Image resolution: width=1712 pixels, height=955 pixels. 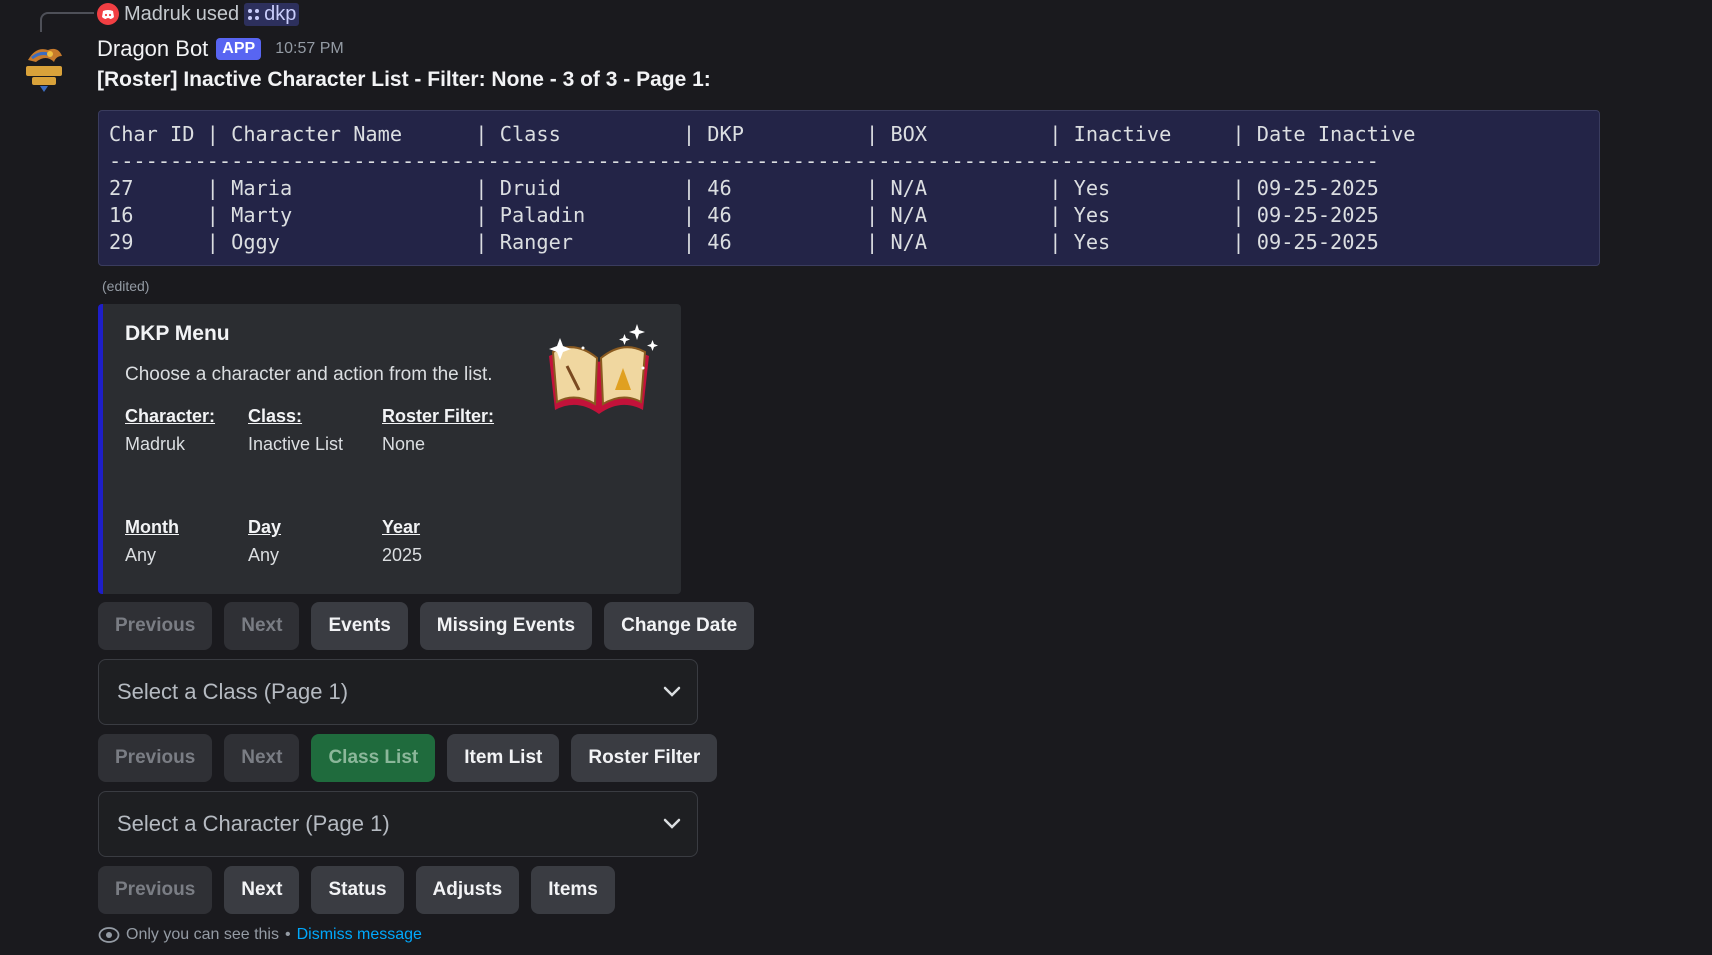 What do you see at coordinates (202, 934) in the screenshot?
I see `ephemeral-notice: Only you can see this` at bounding box center [202, 934].